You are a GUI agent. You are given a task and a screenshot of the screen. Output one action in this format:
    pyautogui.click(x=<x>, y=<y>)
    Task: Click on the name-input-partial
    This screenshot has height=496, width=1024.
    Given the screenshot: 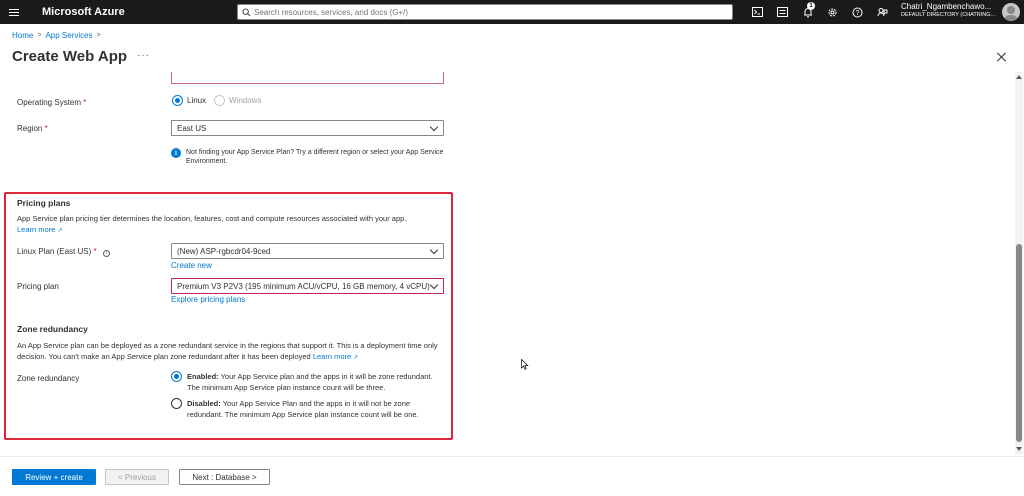 What is the action you would take?
    pyautogui.click(x=307, y=78)
    